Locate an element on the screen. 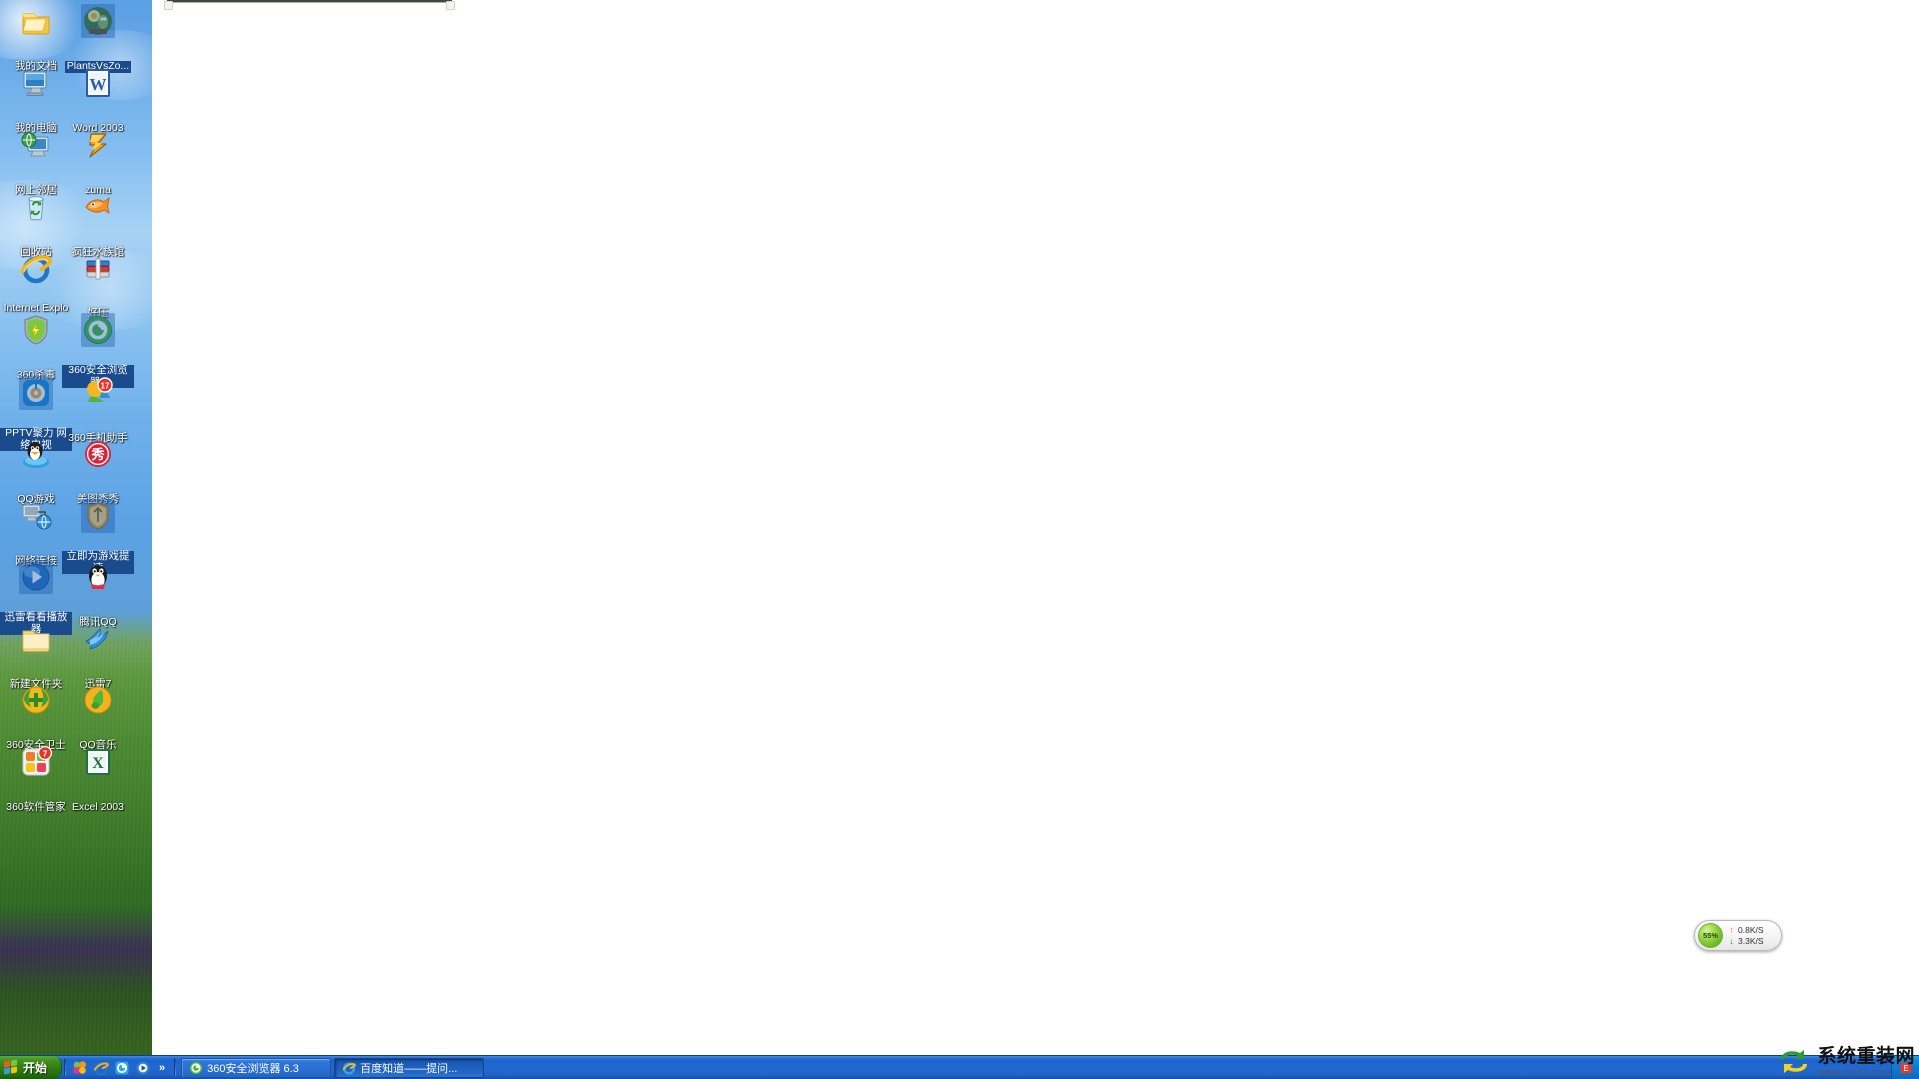 This screenshot has height=1079, width=1919. 360-safeguard-icon is located at coordinates (36, 700).